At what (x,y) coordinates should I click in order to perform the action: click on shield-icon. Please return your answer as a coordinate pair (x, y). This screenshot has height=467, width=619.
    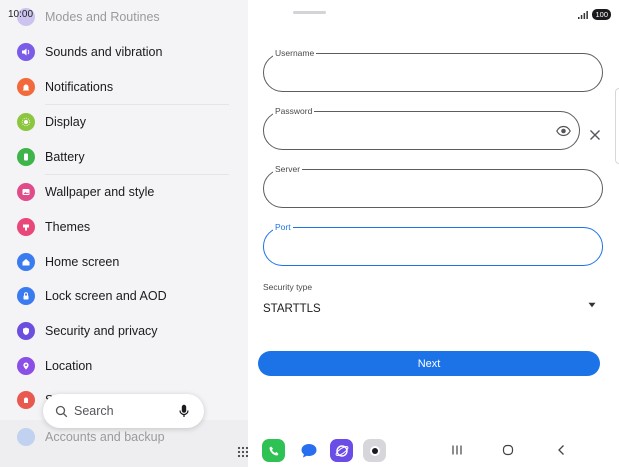
    Looking at the image, I should click on (26, 331).